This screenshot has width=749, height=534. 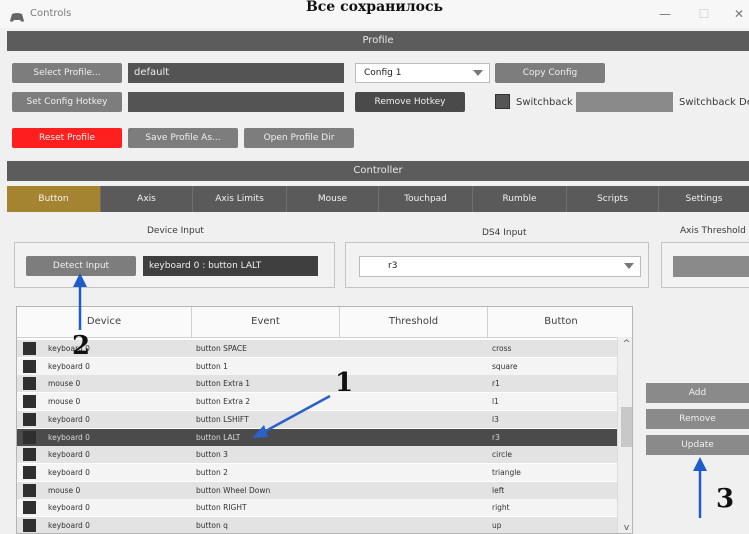 What do you see at coordinates (230, 266) in the screenshot?
I see `detected-input-field: keyboard 0 : button LALT` at bounding box center [230, 266].